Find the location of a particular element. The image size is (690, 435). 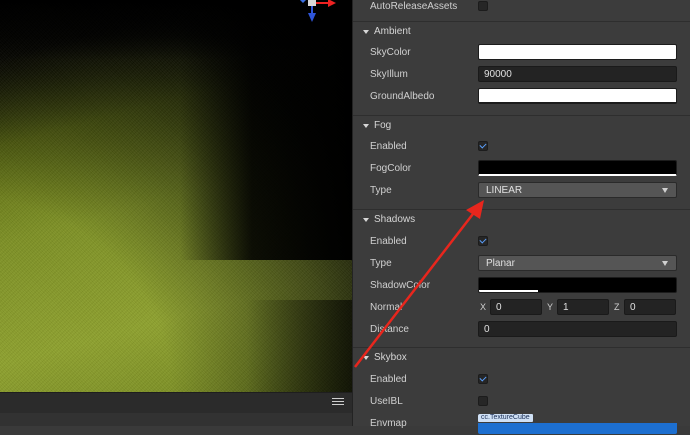

shadows-enabled-checkbox is located at coordinates (483, 241).